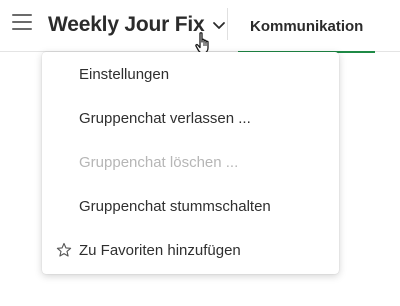 This screenshot has height=306, width=400. Describe the element at coordinates (124, 74) in the screenshot. I see `menu-item-label: Einstellungen` at that location.